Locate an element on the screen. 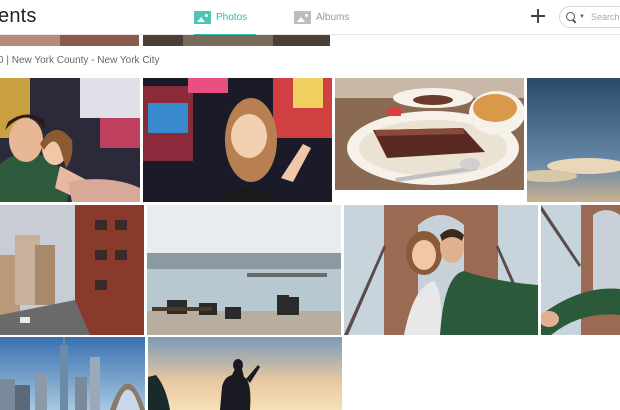  search-icon is located at coordinates (571, 17).